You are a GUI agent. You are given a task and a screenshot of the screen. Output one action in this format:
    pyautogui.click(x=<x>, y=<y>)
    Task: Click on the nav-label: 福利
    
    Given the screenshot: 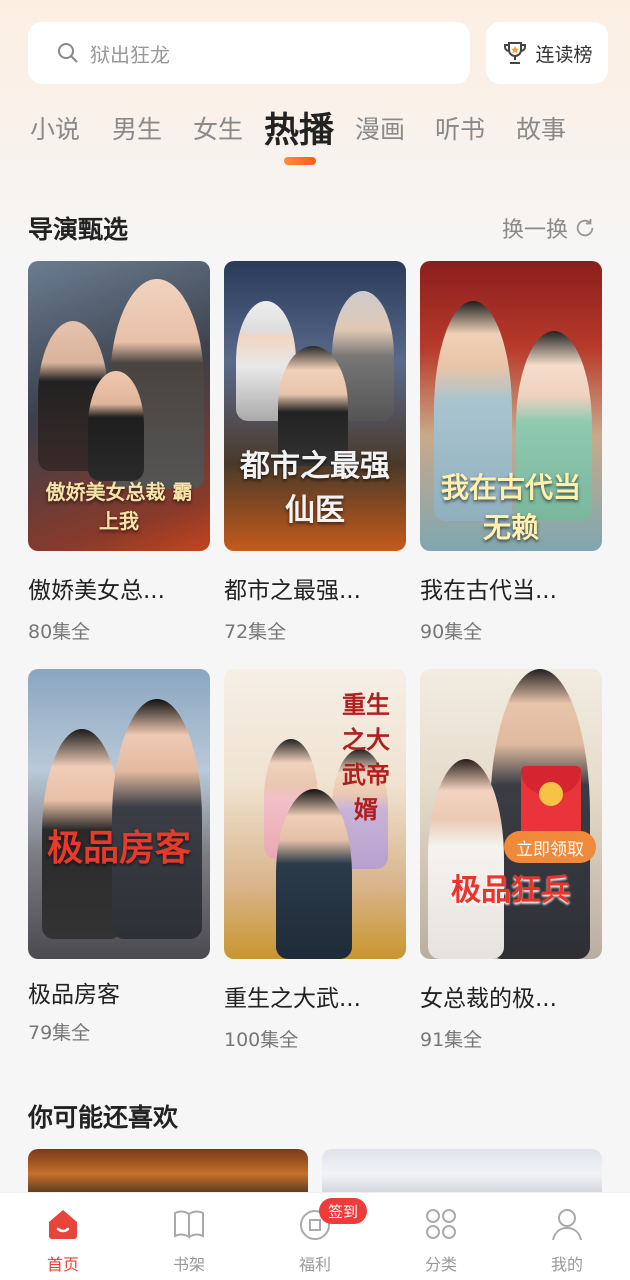 What is the action you would take?
    pyautogui.click(x=314, y=1264)
    